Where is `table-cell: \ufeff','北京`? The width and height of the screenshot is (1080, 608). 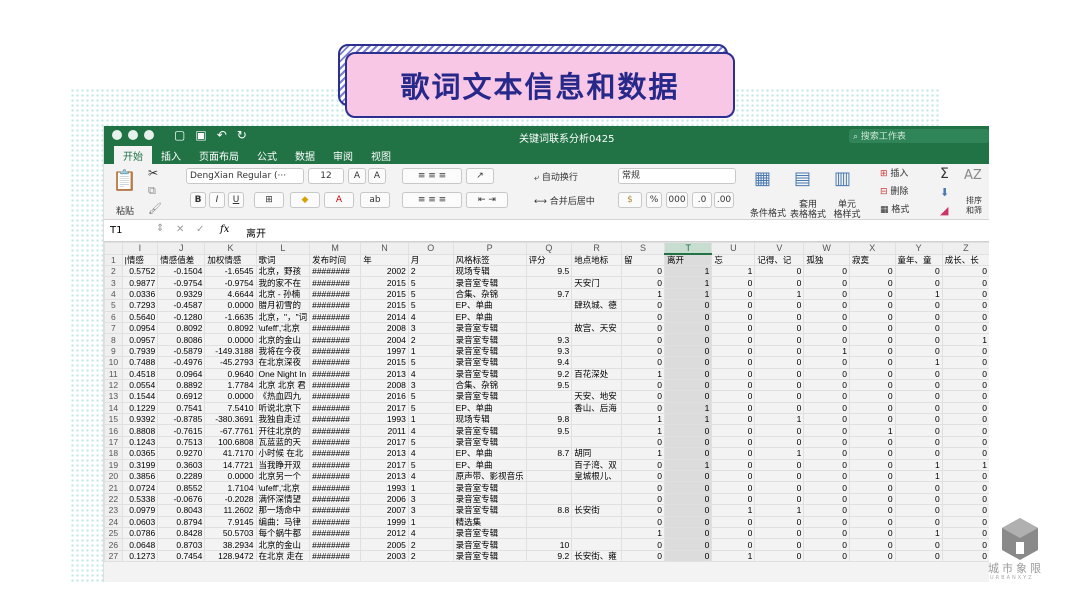
table-cell: \ufeff','北京 is located at coordinates (283, 487).